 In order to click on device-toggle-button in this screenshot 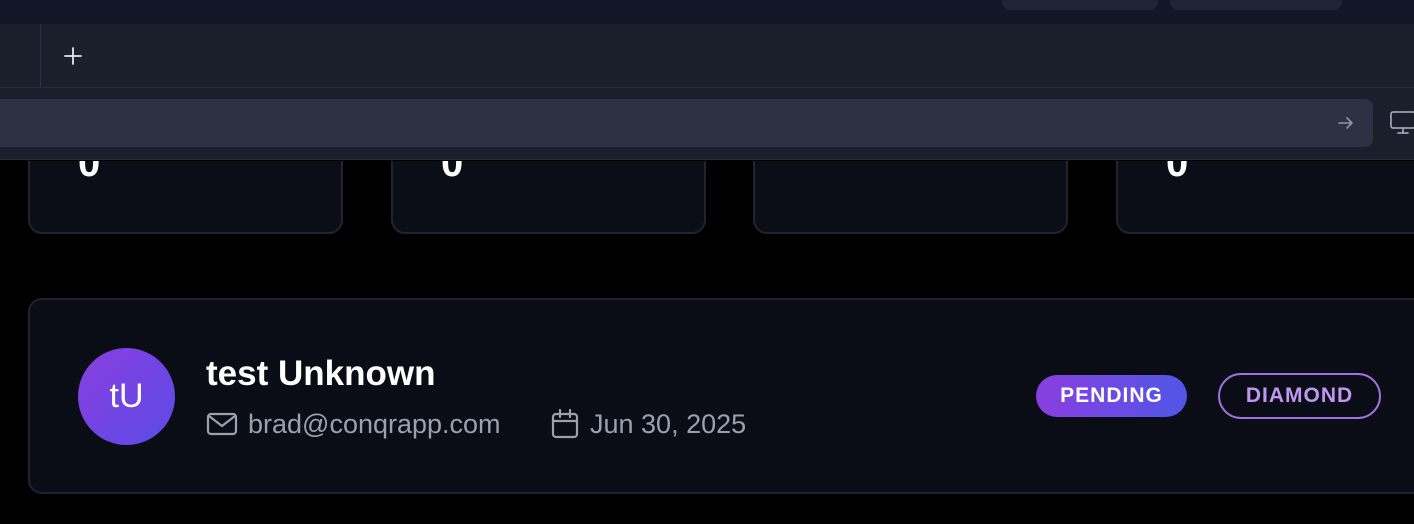, I will do `click(1401, 122)`.